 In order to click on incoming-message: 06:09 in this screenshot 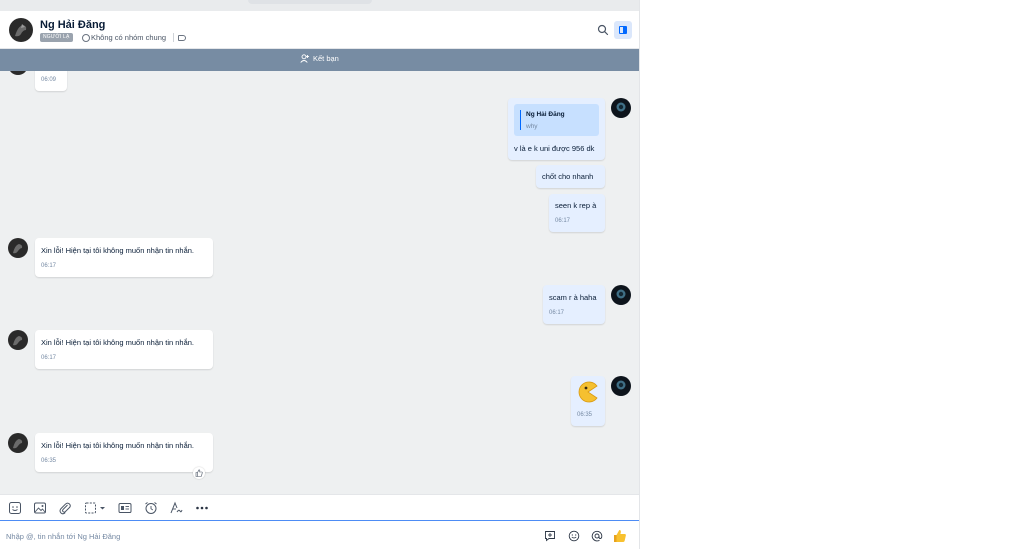, I will do `click(51, 81)`.